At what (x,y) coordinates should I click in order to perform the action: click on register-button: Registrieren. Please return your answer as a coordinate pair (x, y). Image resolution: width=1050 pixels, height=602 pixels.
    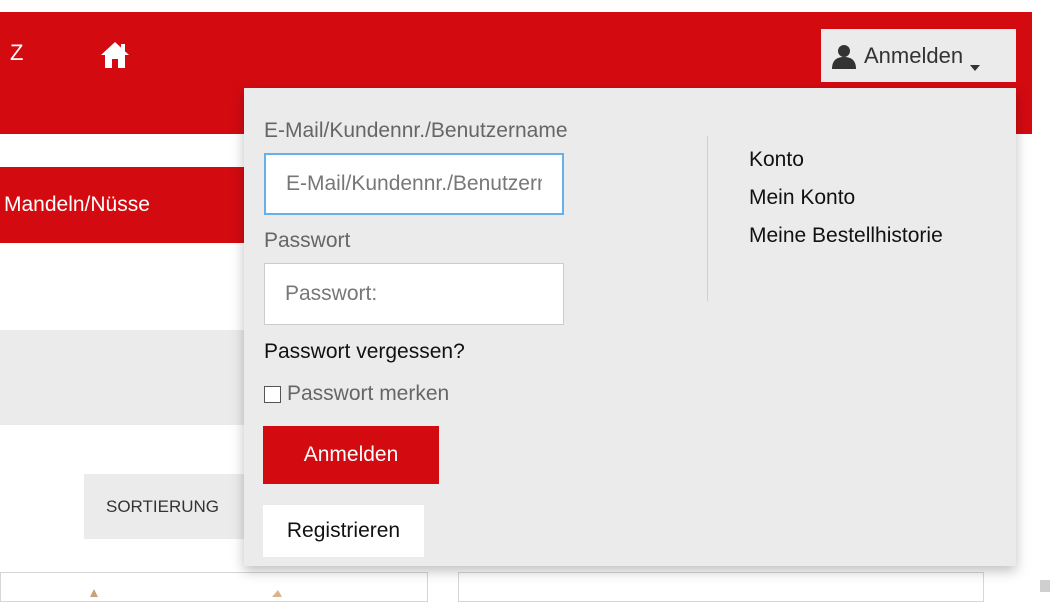
    Looking at the image, I should click on (343, 531).